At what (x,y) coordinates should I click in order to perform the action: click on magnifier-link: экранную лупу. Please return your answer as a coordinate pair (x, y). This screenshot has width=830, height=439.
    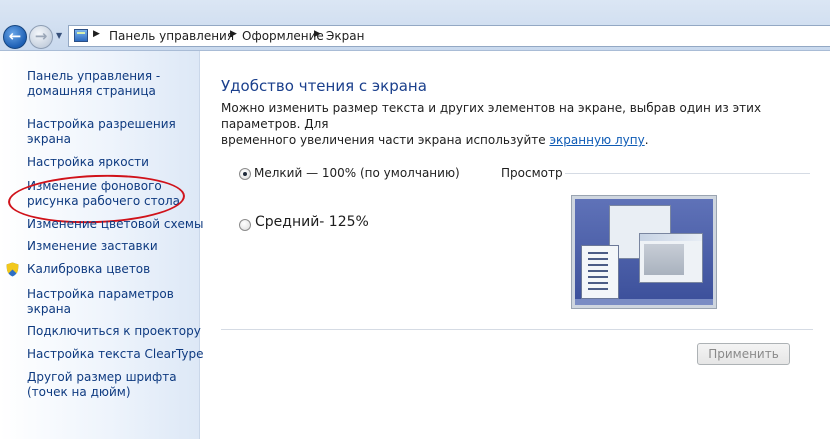
    Looking at the image, I should click on (596, 140).